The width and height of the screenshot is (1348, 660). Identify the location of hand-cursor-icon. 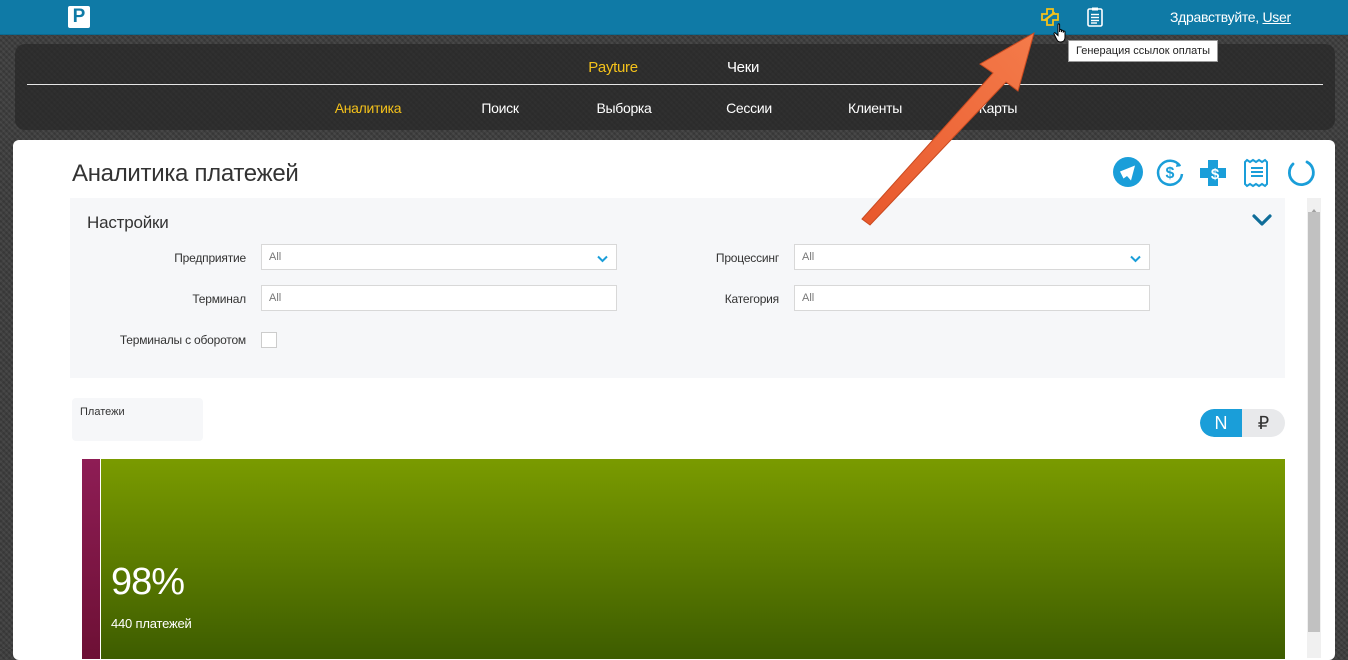
(1061, 36).